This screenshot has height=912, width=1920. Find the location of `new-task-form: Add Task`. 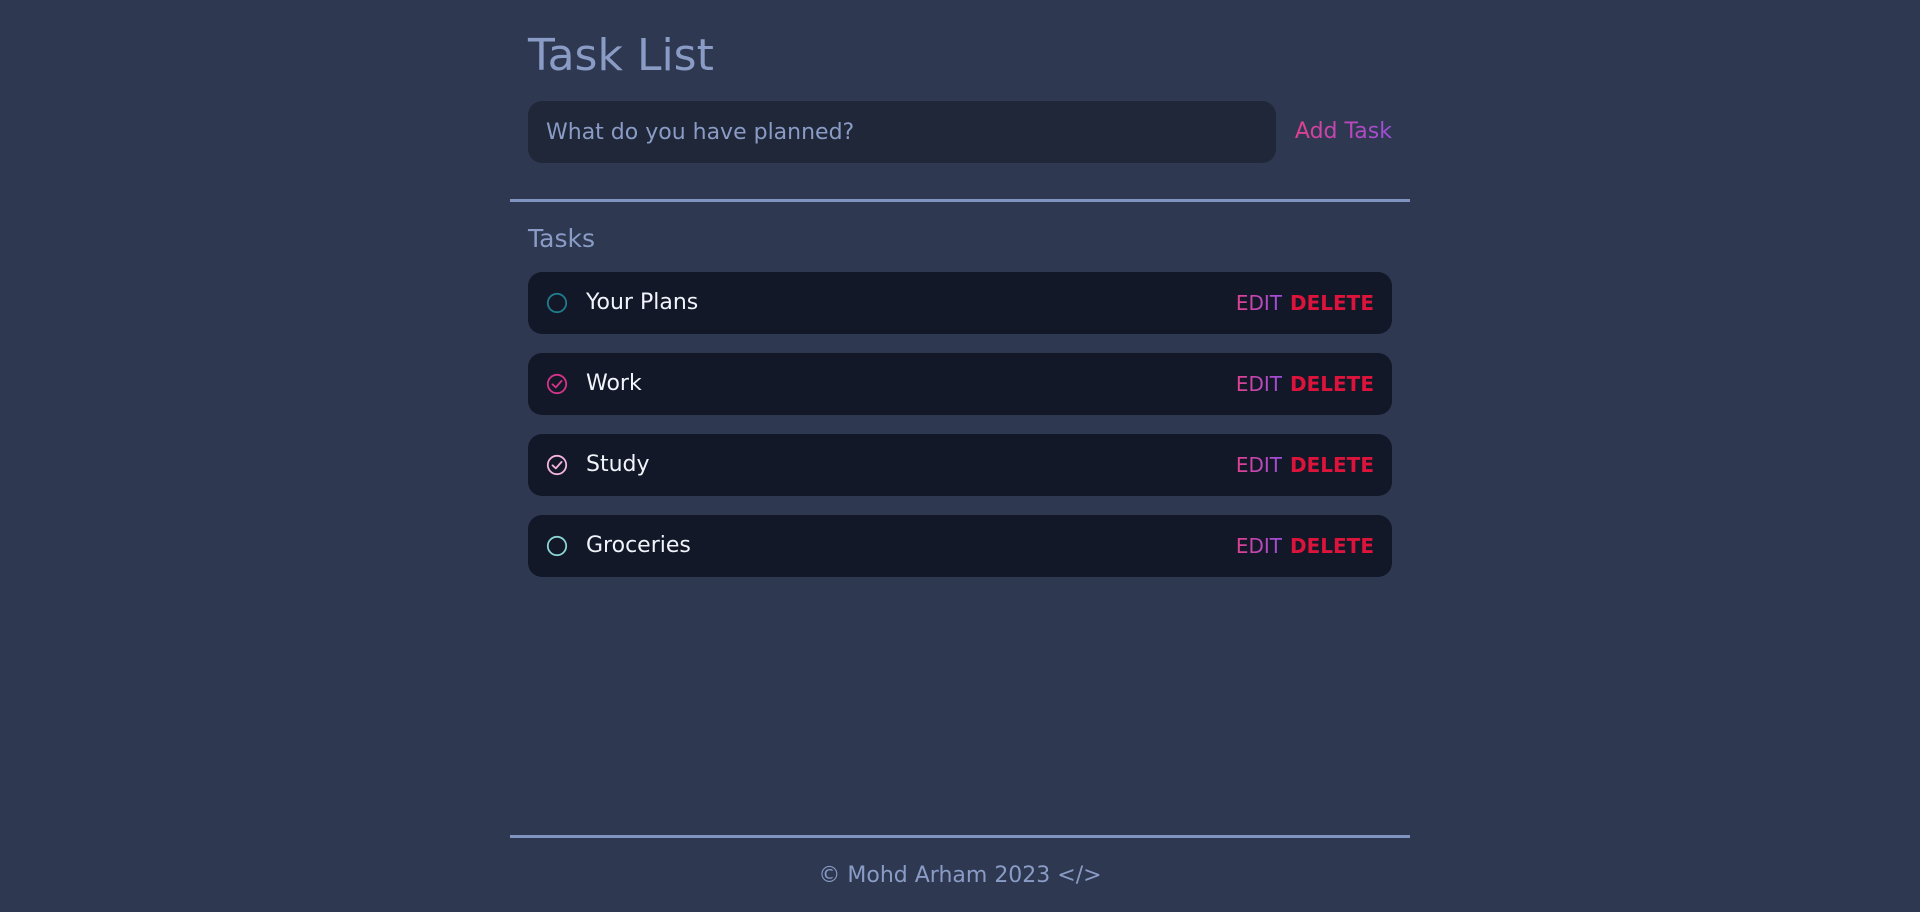

new-task-form: Add Task is located at coordinates (960, 132).